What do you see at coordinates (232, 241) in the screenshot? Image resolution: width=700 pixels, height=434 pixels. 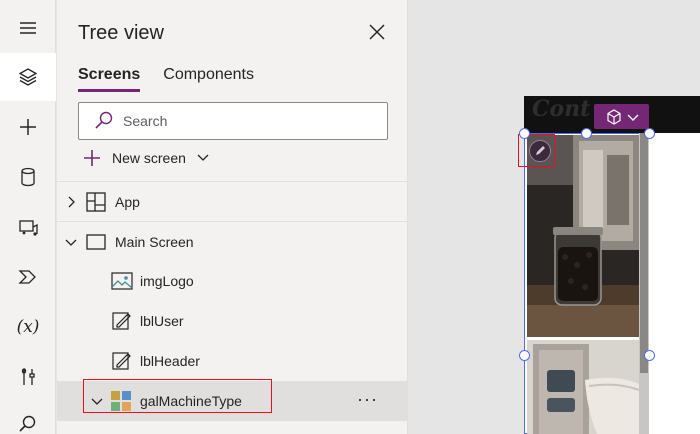 I see `tree-item-main-screen: Main Screen` at bounding box center [232, 241].